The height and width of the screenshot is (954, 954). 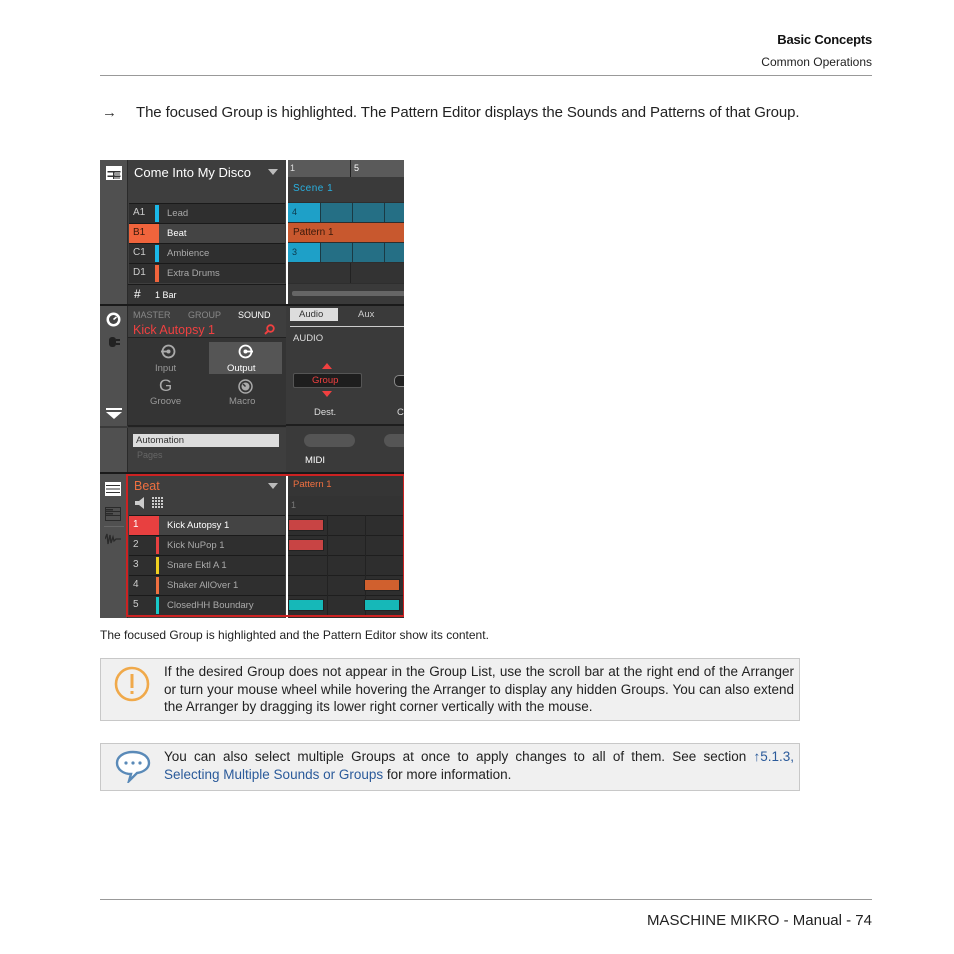 What do you see at coordinates (293, 168) in the screenshot?
I see `ruler-bar-1: 1` at bounding box center [293, 168].